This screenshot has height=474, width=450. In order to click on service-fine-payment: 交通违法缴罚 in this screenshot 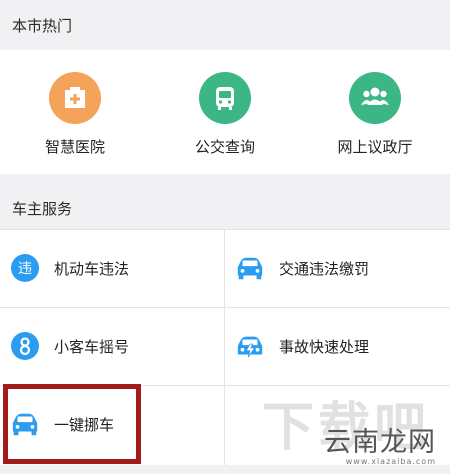, I will do `click(337, 268)`.